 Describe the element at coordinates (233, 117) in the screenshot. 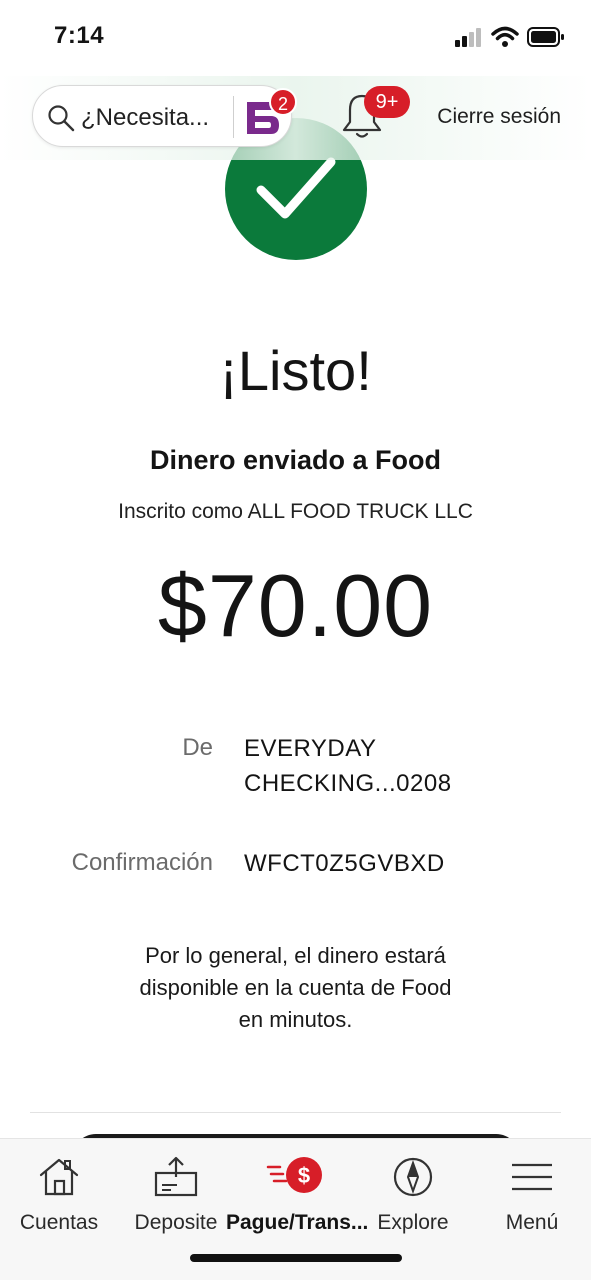

I see `search-divider` at that location.